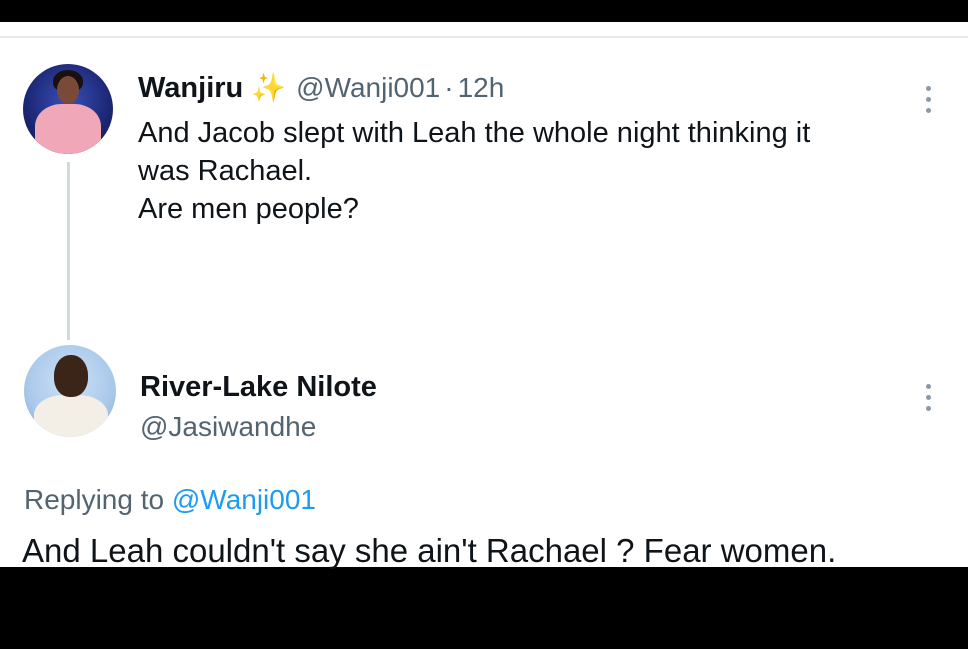  Describe the element at coordinates (928, 397) in the screenshot. I see `reply-more-options-icon` at that location.